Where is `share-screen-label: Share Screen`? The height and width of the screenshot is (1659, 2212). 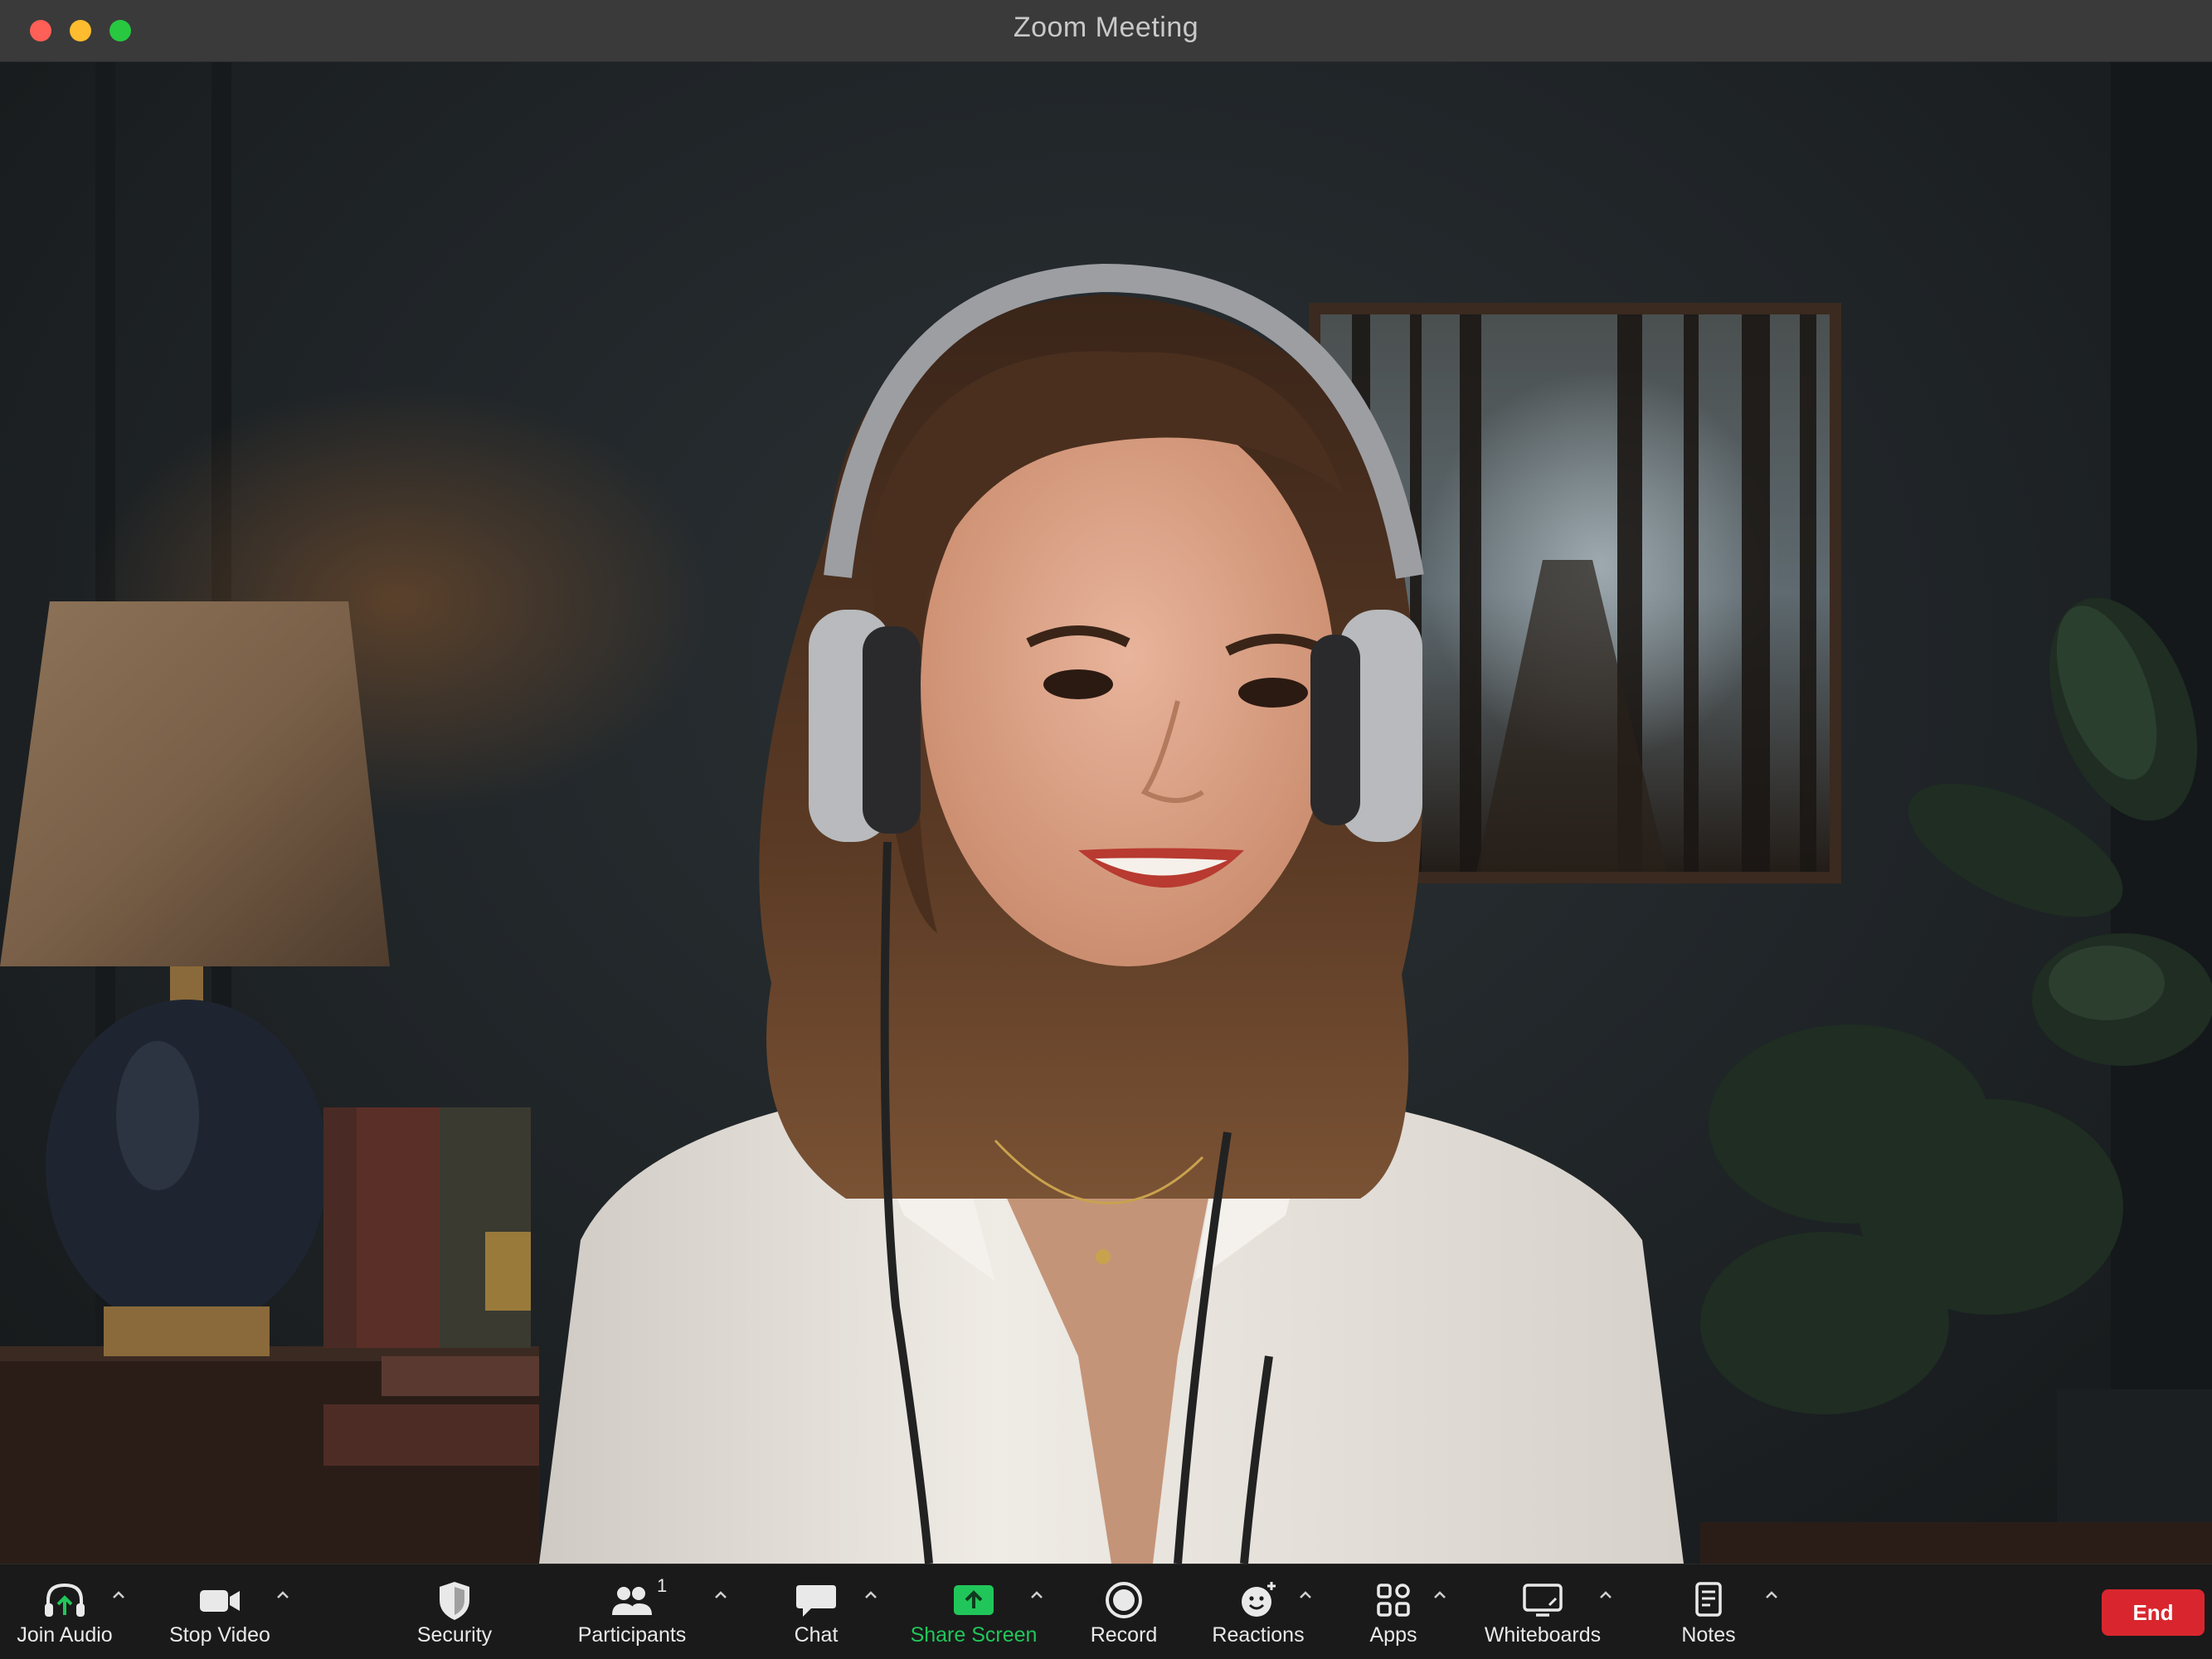 share-screen-label: Share Screen is located at coordinates (974, 1635).